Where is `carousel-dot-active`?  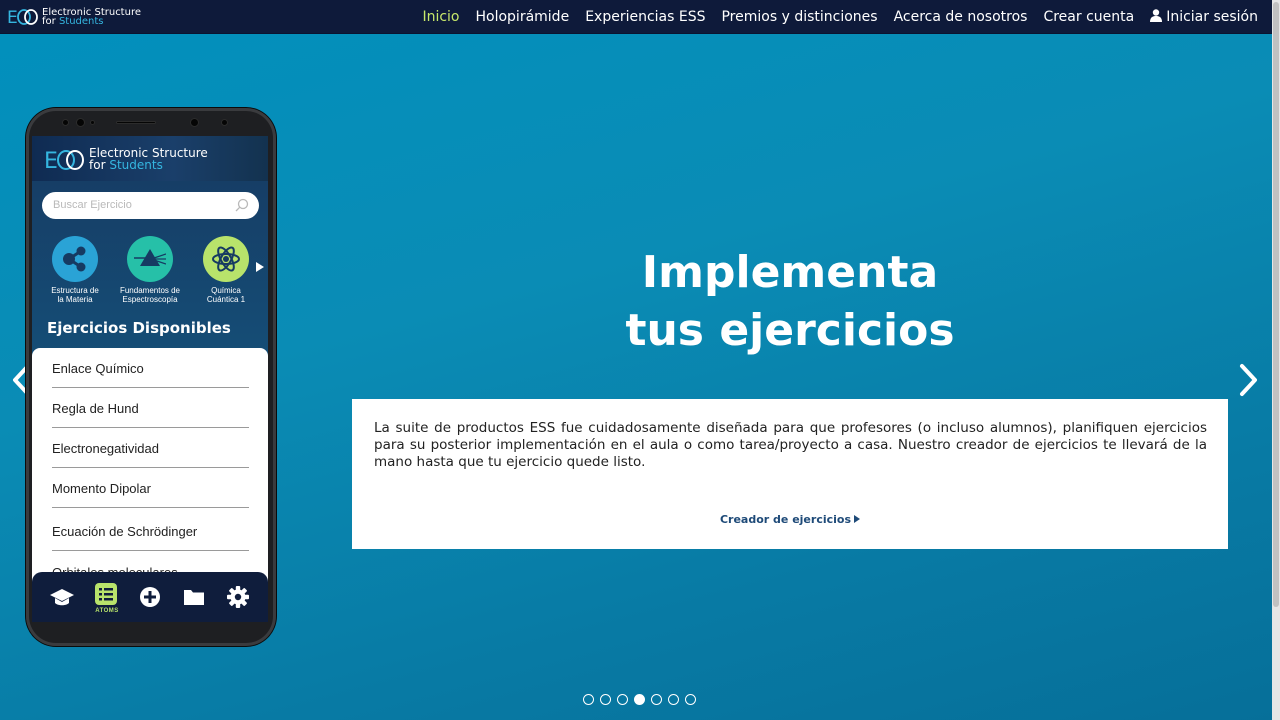
carousel-dot-active is located at coordinates (639, 699).